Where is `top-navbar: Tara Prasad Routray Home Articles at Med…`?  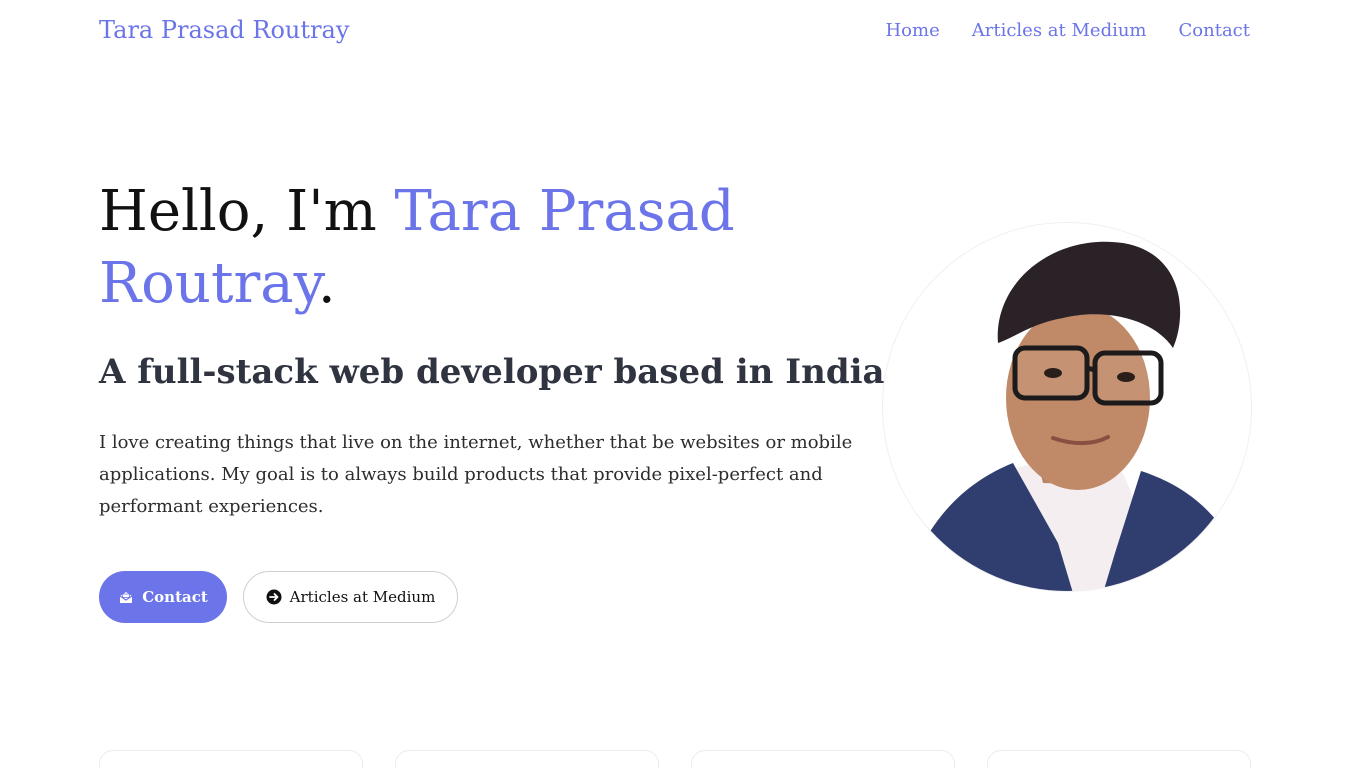 top-navbar: Tara Prasad Routray Home Articles at Med… is located at coordinates (674, 32).